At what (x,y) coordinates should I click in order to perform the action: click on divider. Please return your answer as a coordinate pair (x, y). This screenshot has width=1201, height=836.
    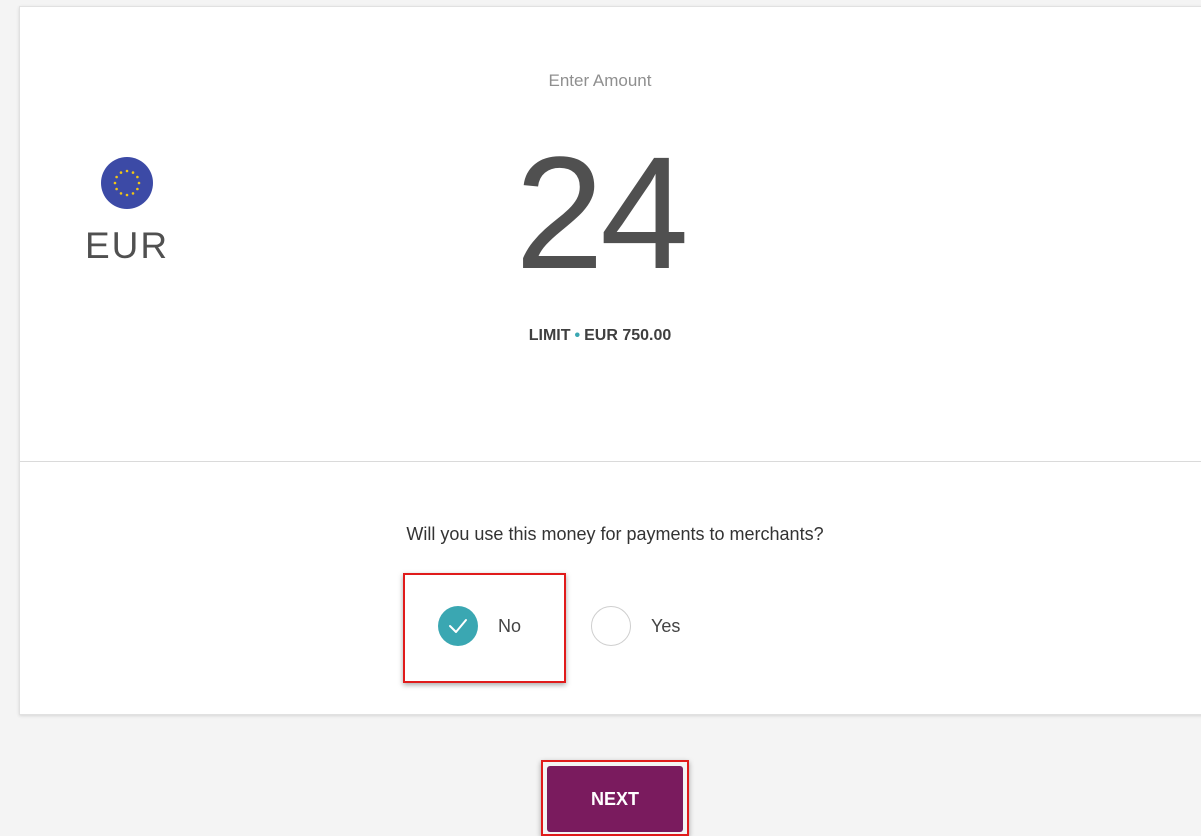
    Looking at the image, I should click on (610, 461).